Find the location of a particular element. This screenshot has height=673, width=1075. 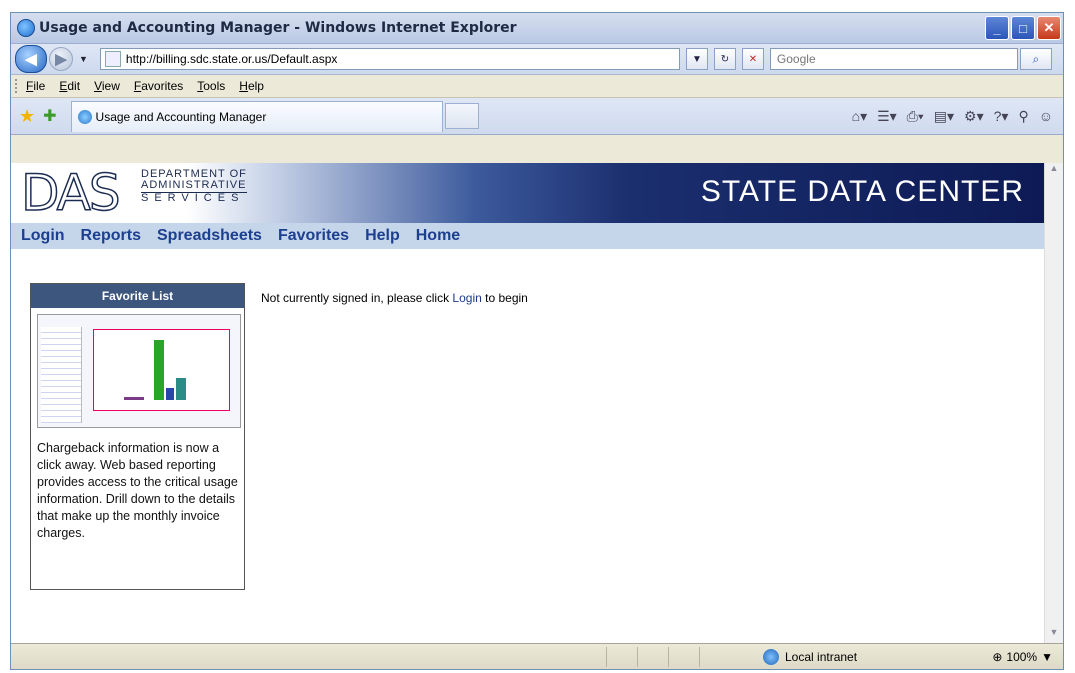

favorites-star-icon: ★ is located at coordinates (27, 116).